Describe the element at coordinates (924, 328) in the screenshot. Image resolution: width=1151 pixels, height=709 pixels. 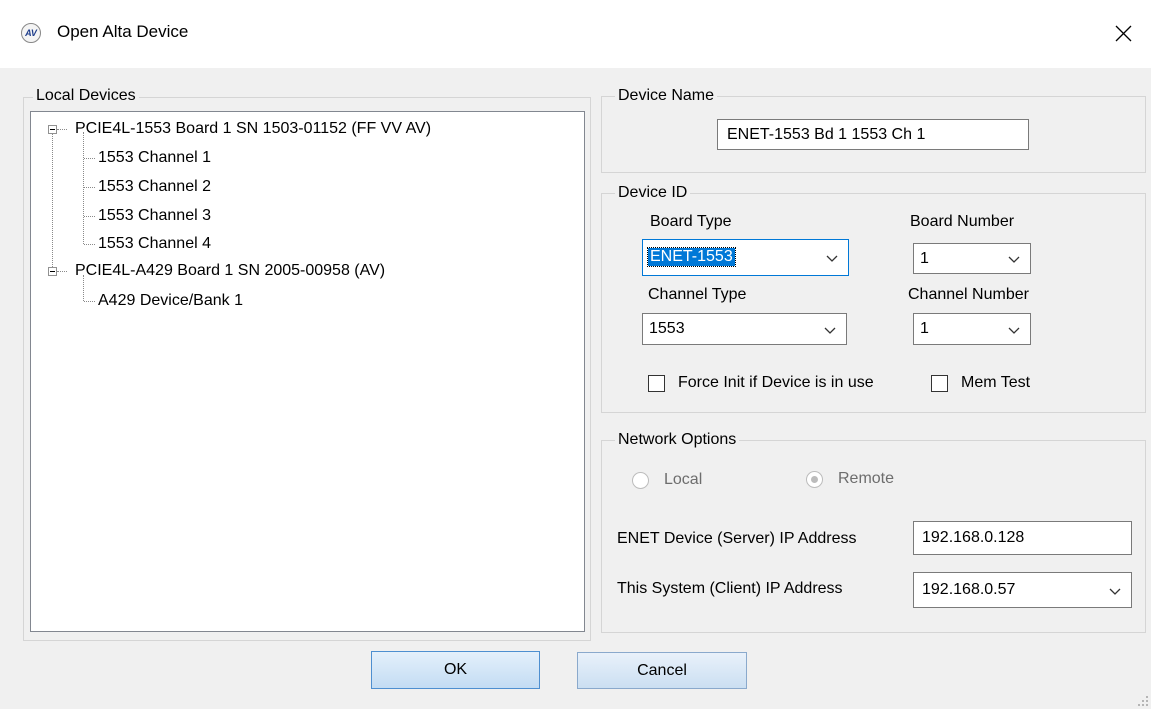
I see `channel-number-value: 1` at that location.